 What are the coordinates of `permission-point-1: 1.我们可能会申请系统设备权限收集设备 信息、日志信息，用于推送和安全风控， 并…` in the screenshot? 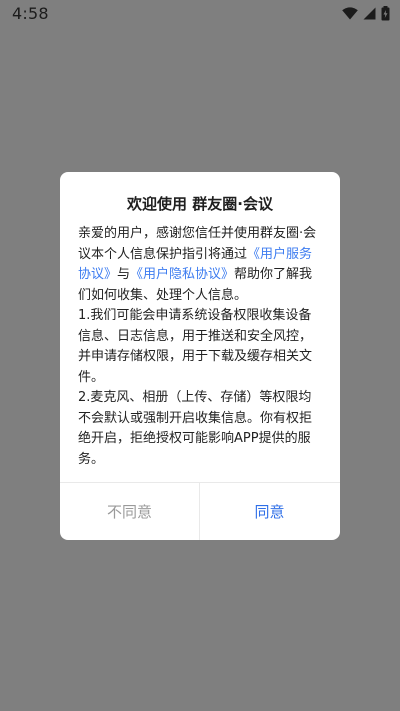 It's located at (195, 346).